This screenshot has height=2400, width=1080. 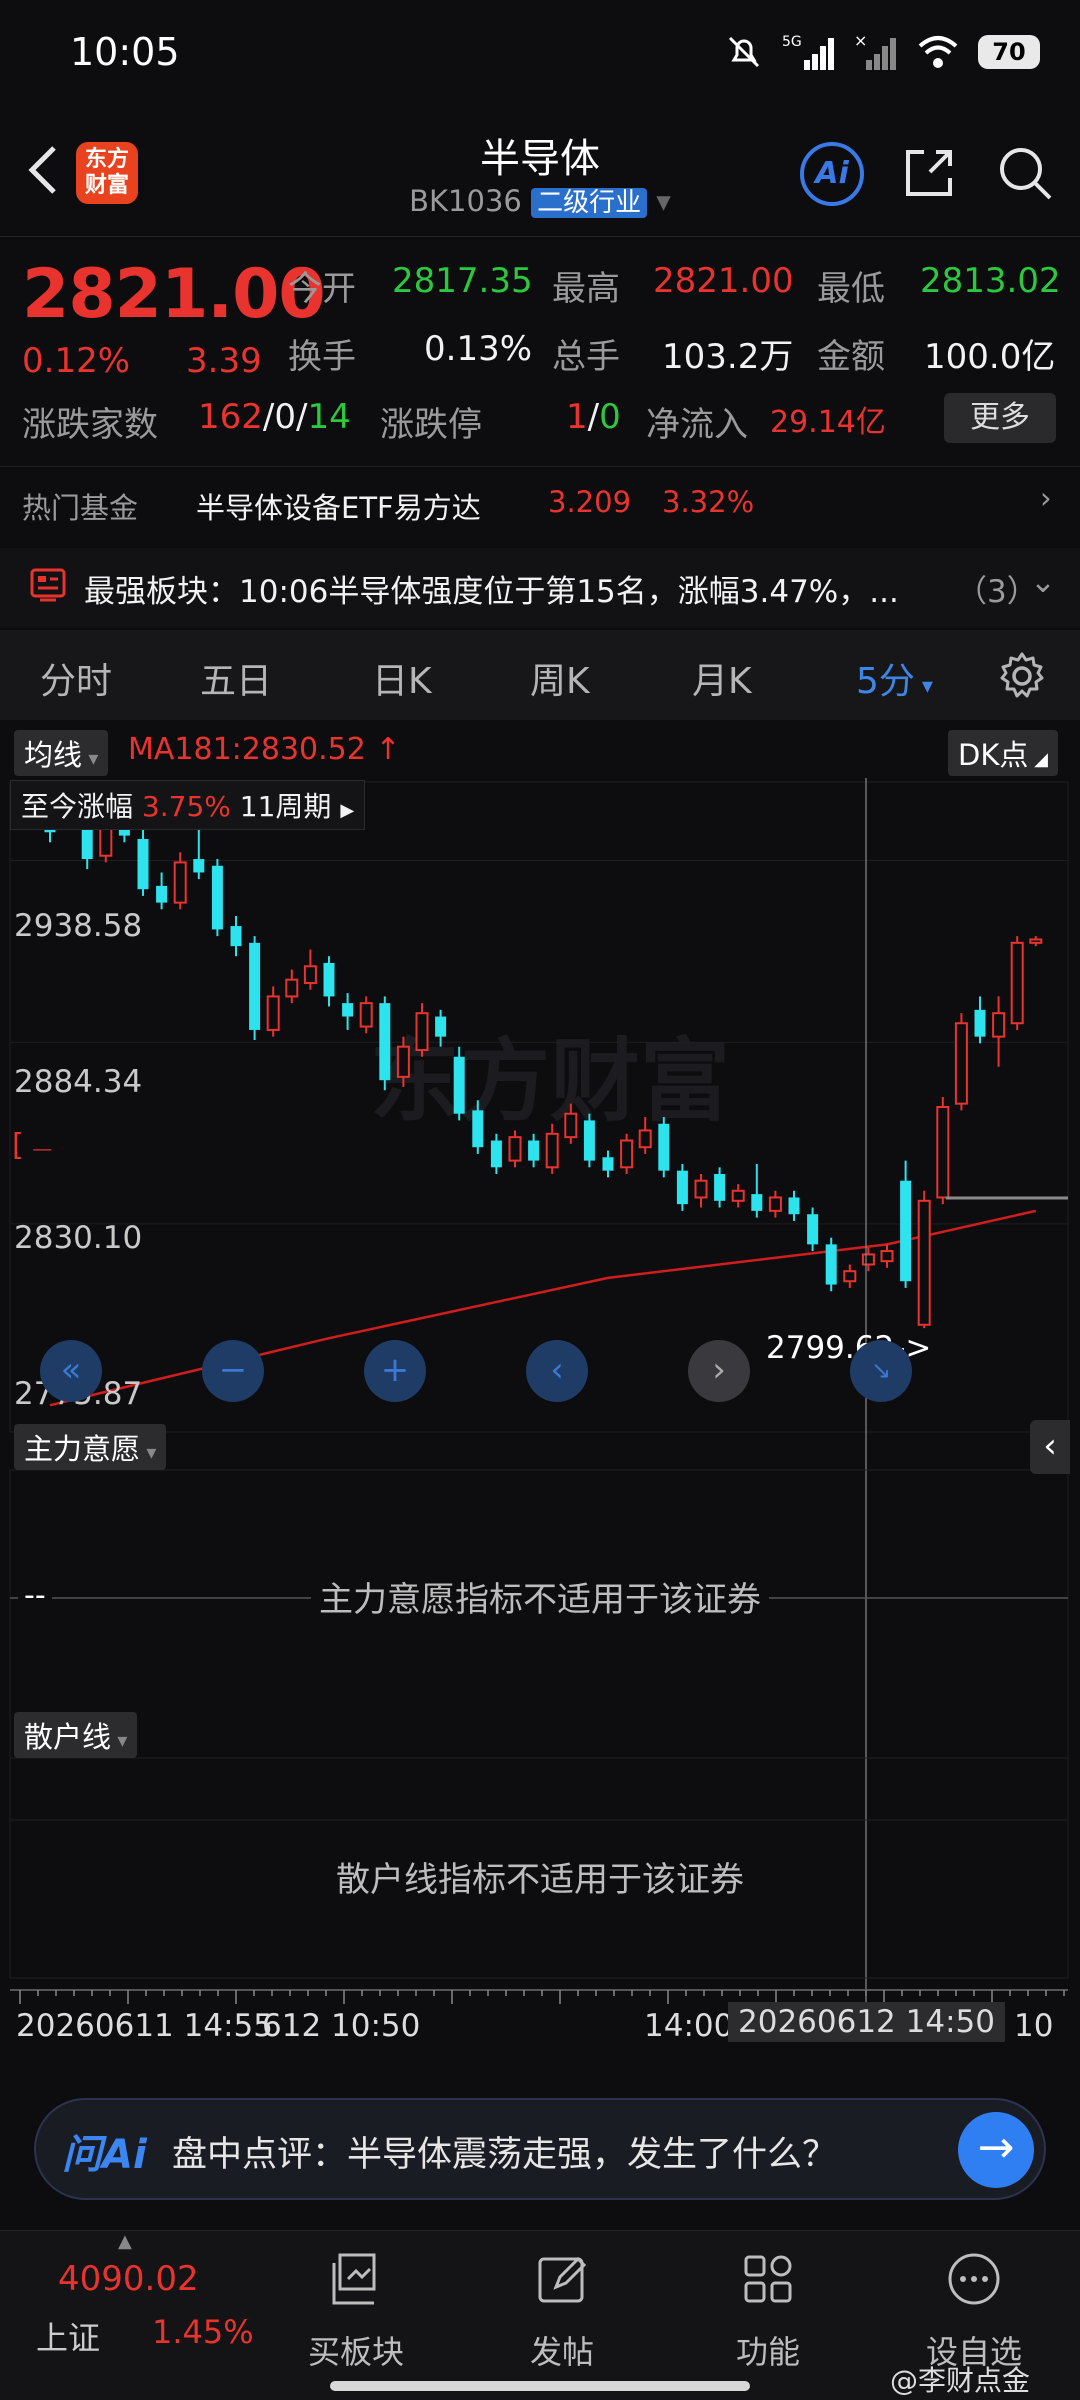 I want to click on ai-button: Ai, so click(x=832, y=174).